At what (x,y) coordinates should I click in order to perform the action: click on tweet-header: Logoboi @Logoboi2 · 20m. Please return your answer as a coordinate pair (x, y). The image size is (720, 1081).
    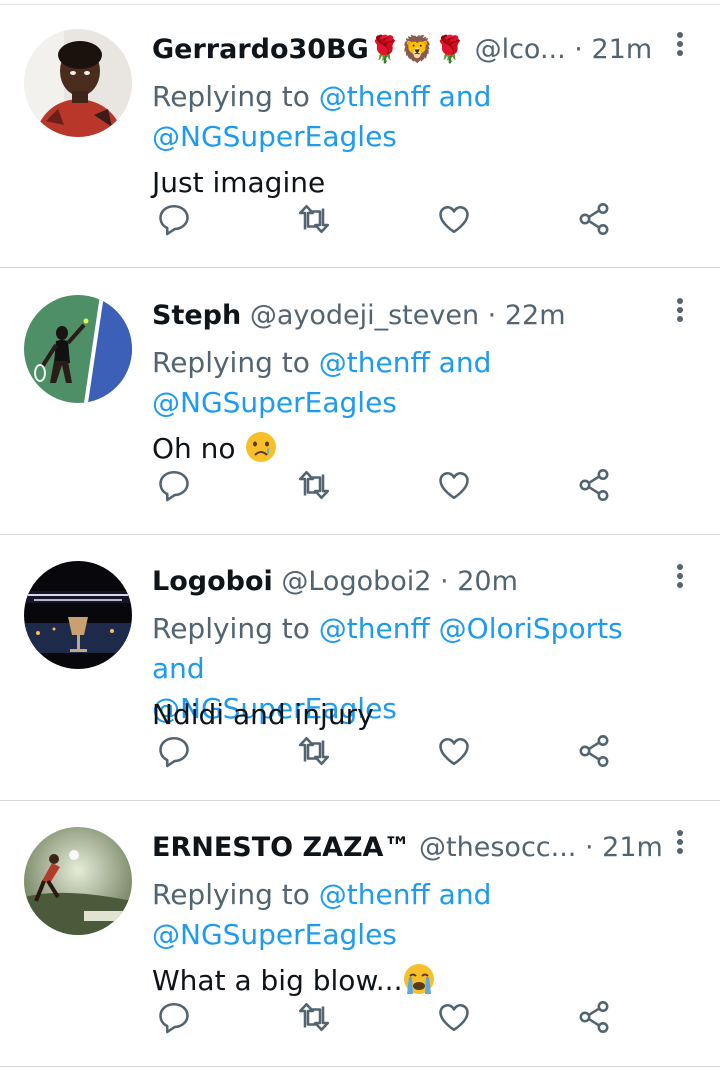
    Looking at the image, I should click on (406, 582).